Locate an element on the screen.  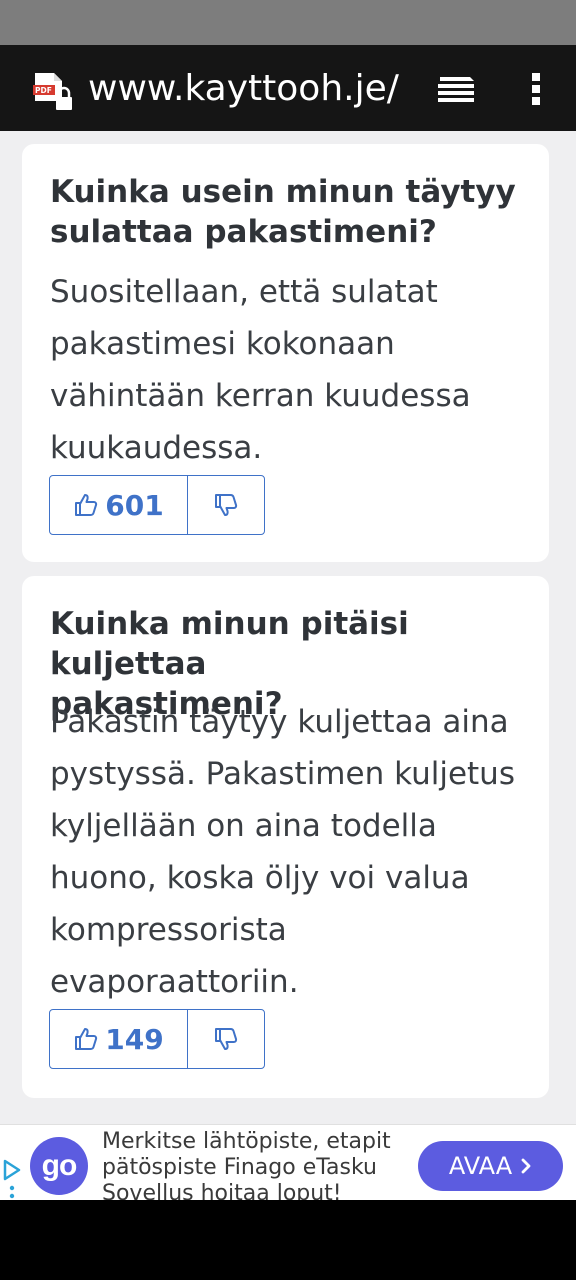
vote-group: 601 is located at coordinates (157, 505).